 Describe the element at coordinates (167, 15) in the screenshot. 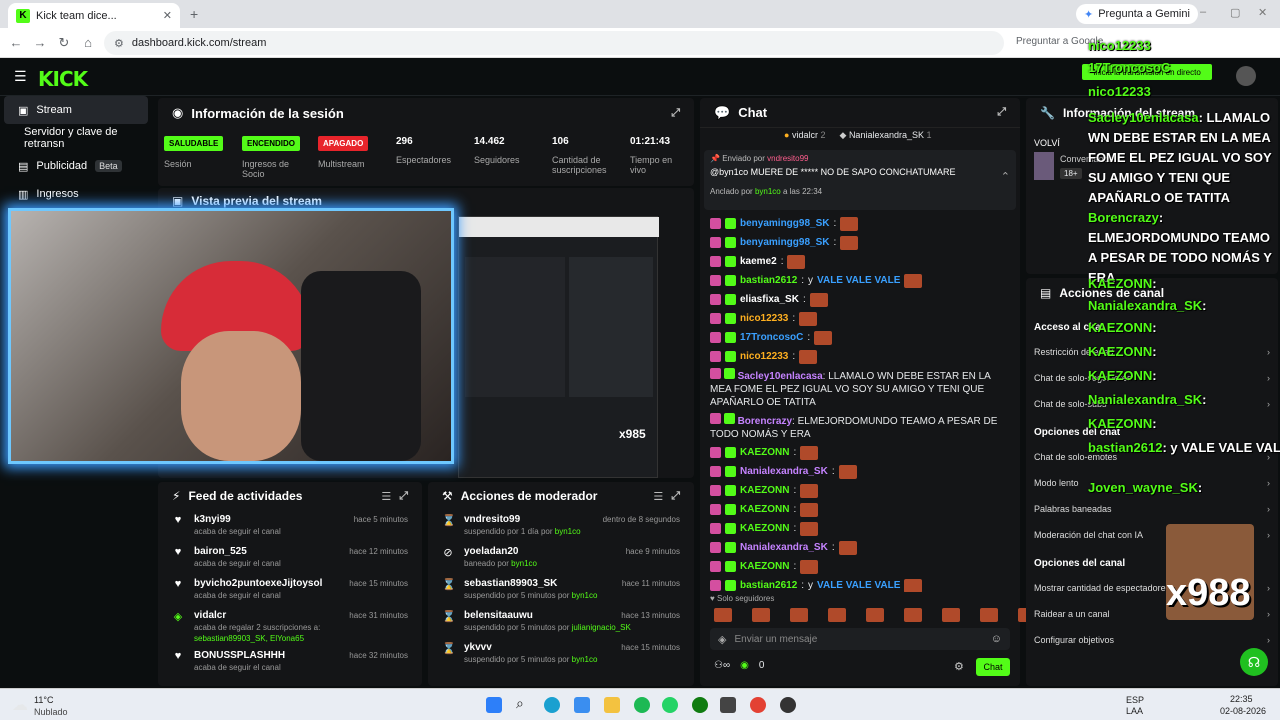

I see `close-tab-icon: ✕` at that location.